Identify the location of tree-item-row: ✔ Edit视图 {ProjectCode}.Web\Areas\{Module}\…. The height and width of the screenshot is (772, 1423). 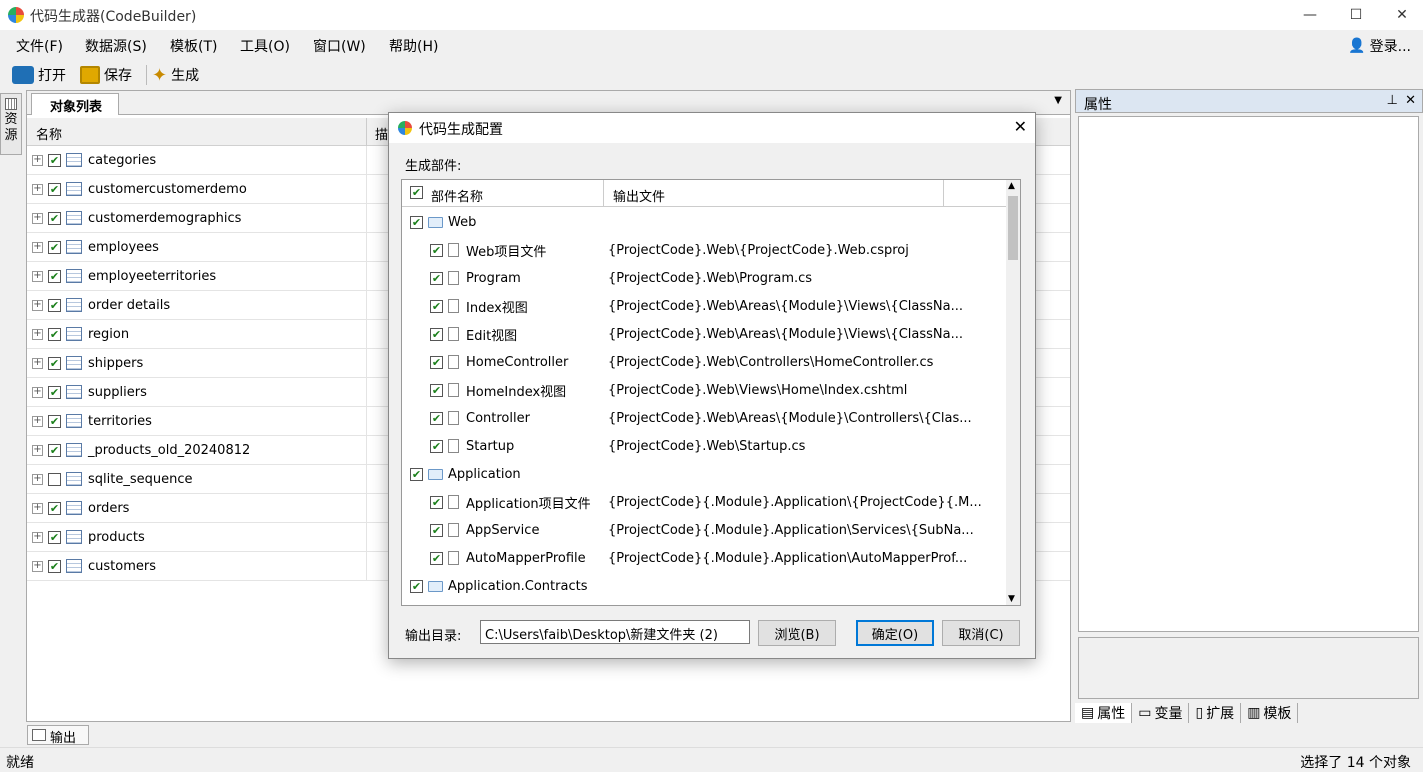
(702, 334).